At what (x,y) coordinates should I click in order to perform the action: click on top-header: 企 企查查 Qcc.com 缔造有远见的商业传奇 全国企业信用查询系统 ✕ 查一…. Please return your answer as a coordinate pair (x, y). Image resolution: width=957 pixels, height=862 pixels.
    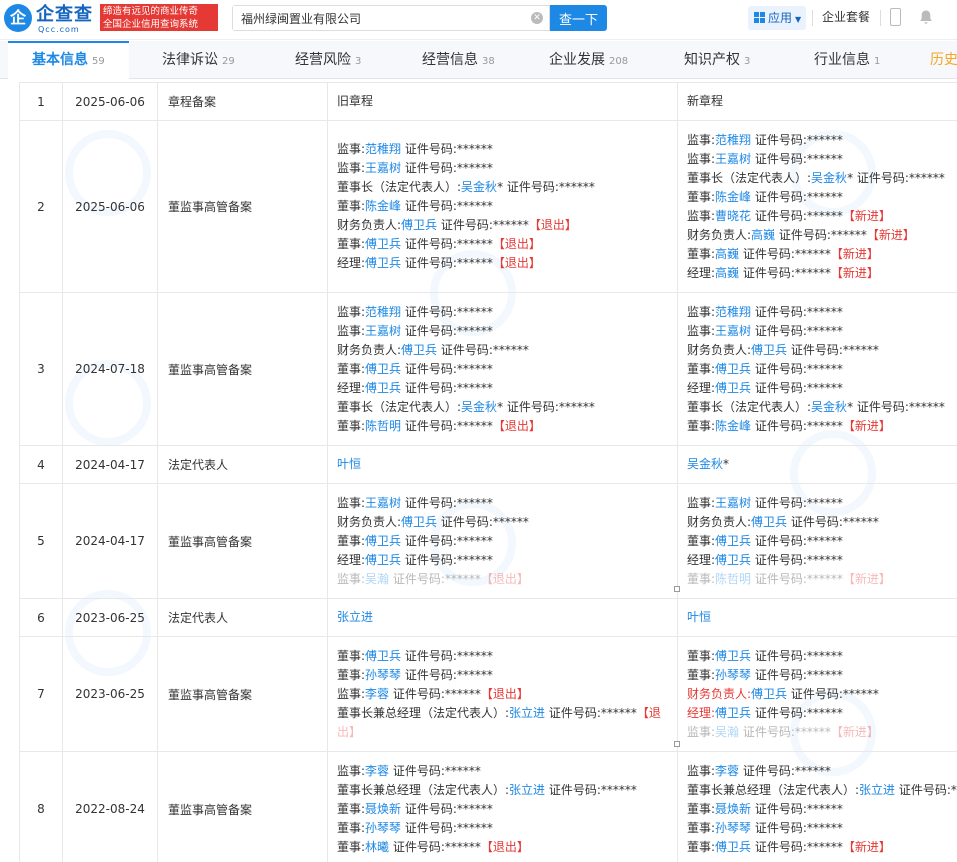
    Looking at the image, I should click on (478, 20).